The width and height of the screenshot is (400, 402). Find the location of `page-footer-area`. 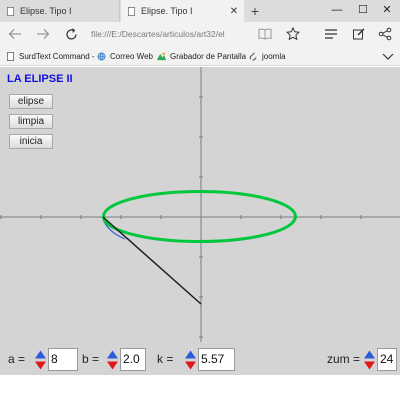

page-footer-area is located at coordinates (200, 388).